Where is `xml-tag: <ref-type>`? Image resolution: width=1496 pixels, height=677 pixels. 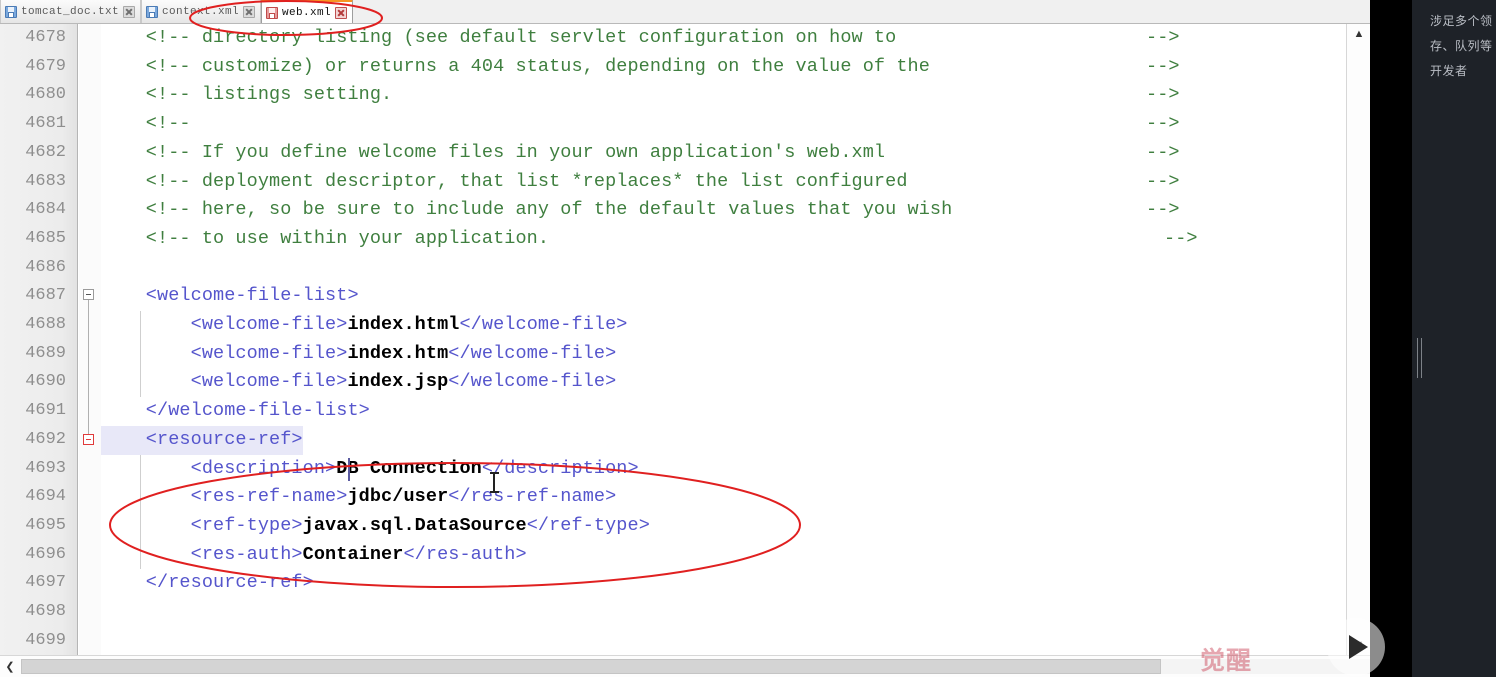 xml-tag: <ref-type> is located at coordinates (202, 525).